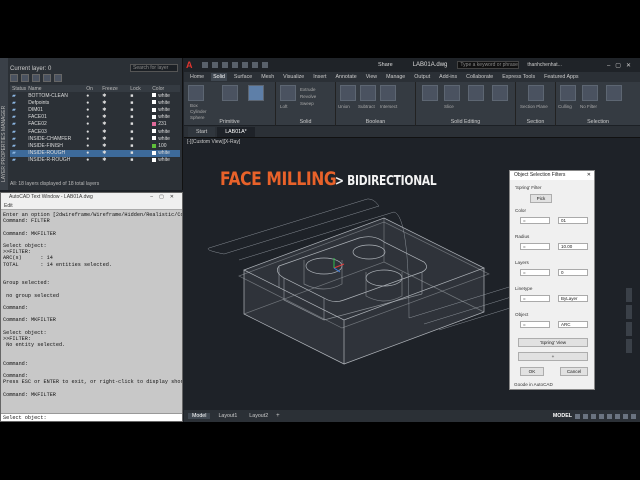 The image size is (640, 480). What do you see at coordinates (227, 416) in the screenshot?
I see `tab-layout1: Layout1` at bounding box center [227, 416].